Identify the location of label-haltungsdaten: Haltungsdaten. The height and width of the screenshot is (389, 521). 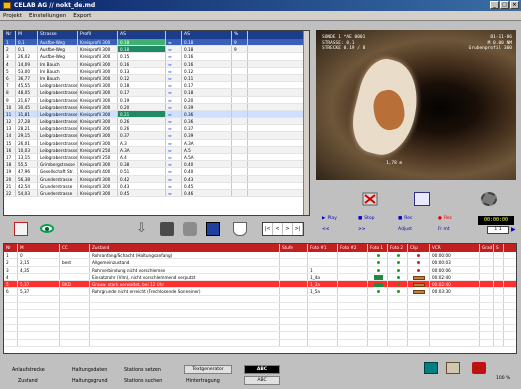
(89, 370).